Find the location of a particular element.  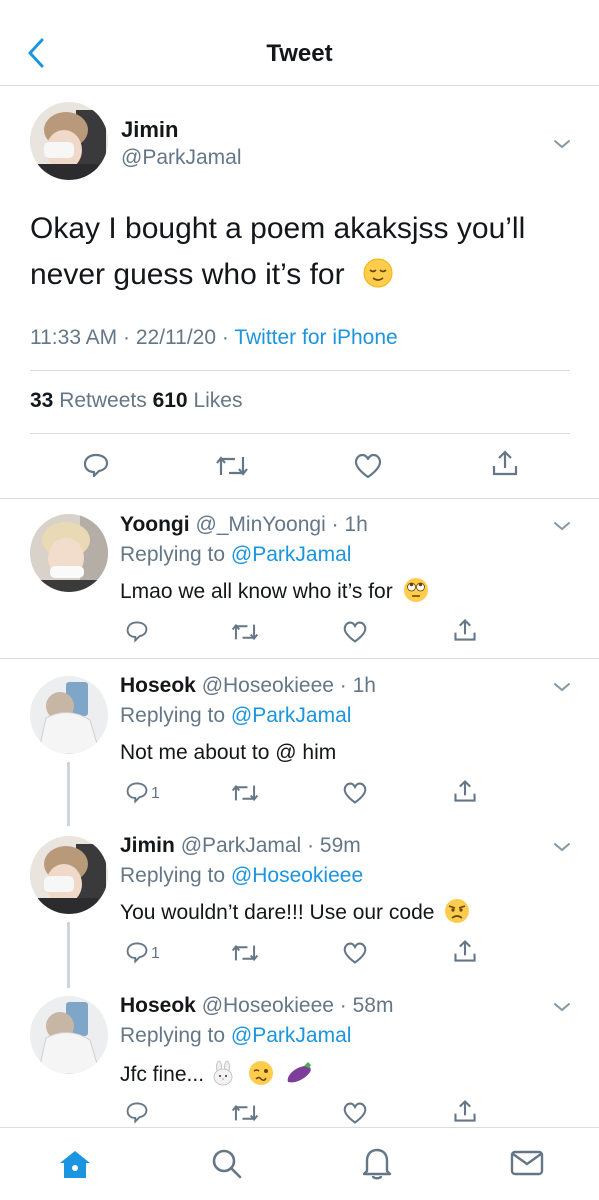

rabbit-emoji-icon is located at coordinates (223, 1073).